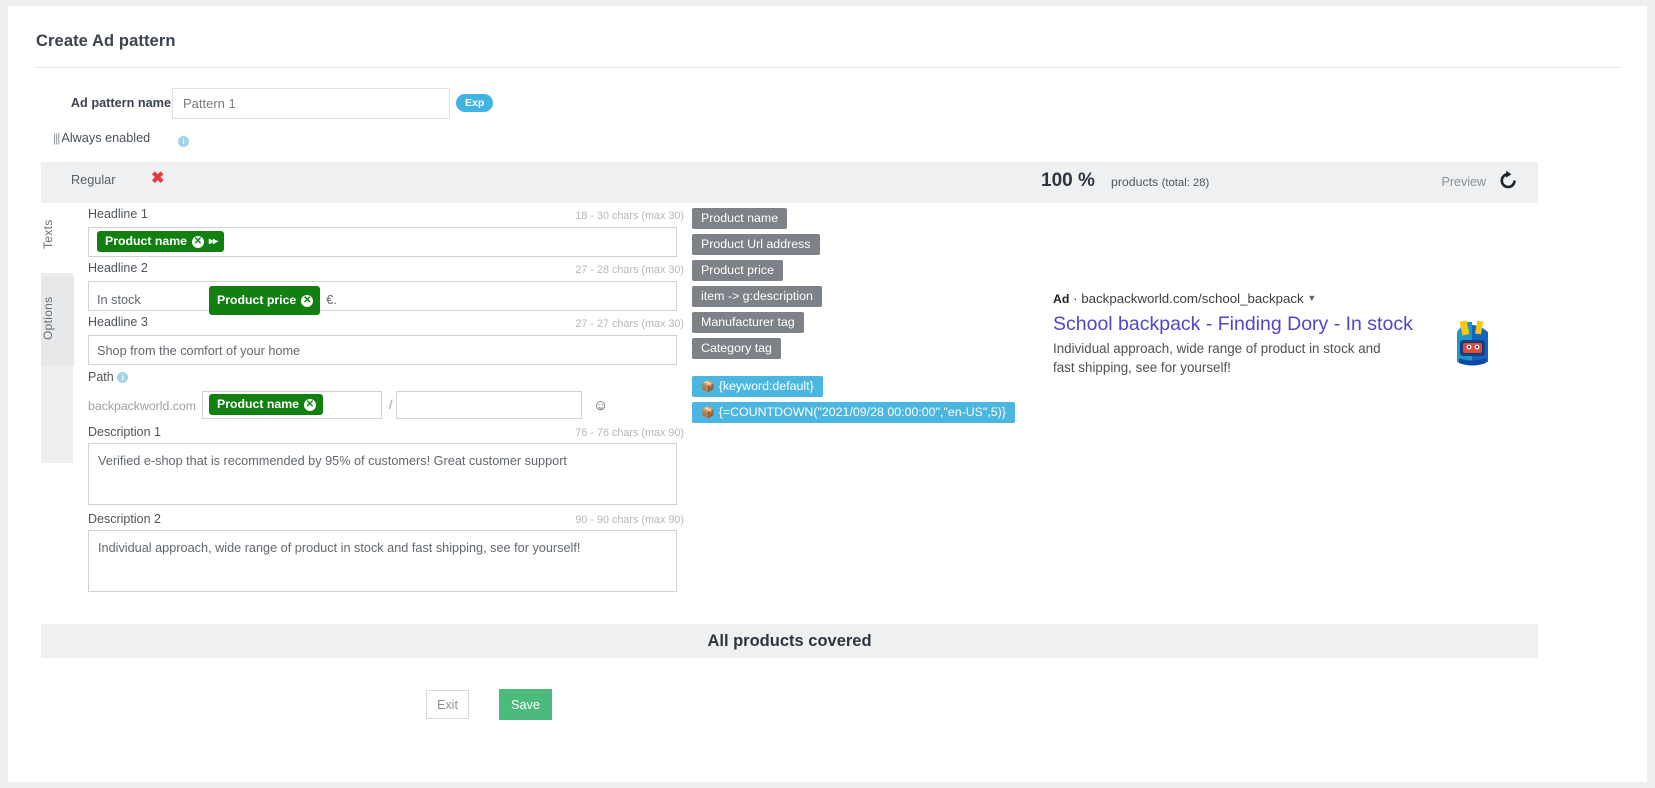  Describe the element at coordinates (118, 268) in the screenshot. I see `headline2-label: Headline 2` at that location.